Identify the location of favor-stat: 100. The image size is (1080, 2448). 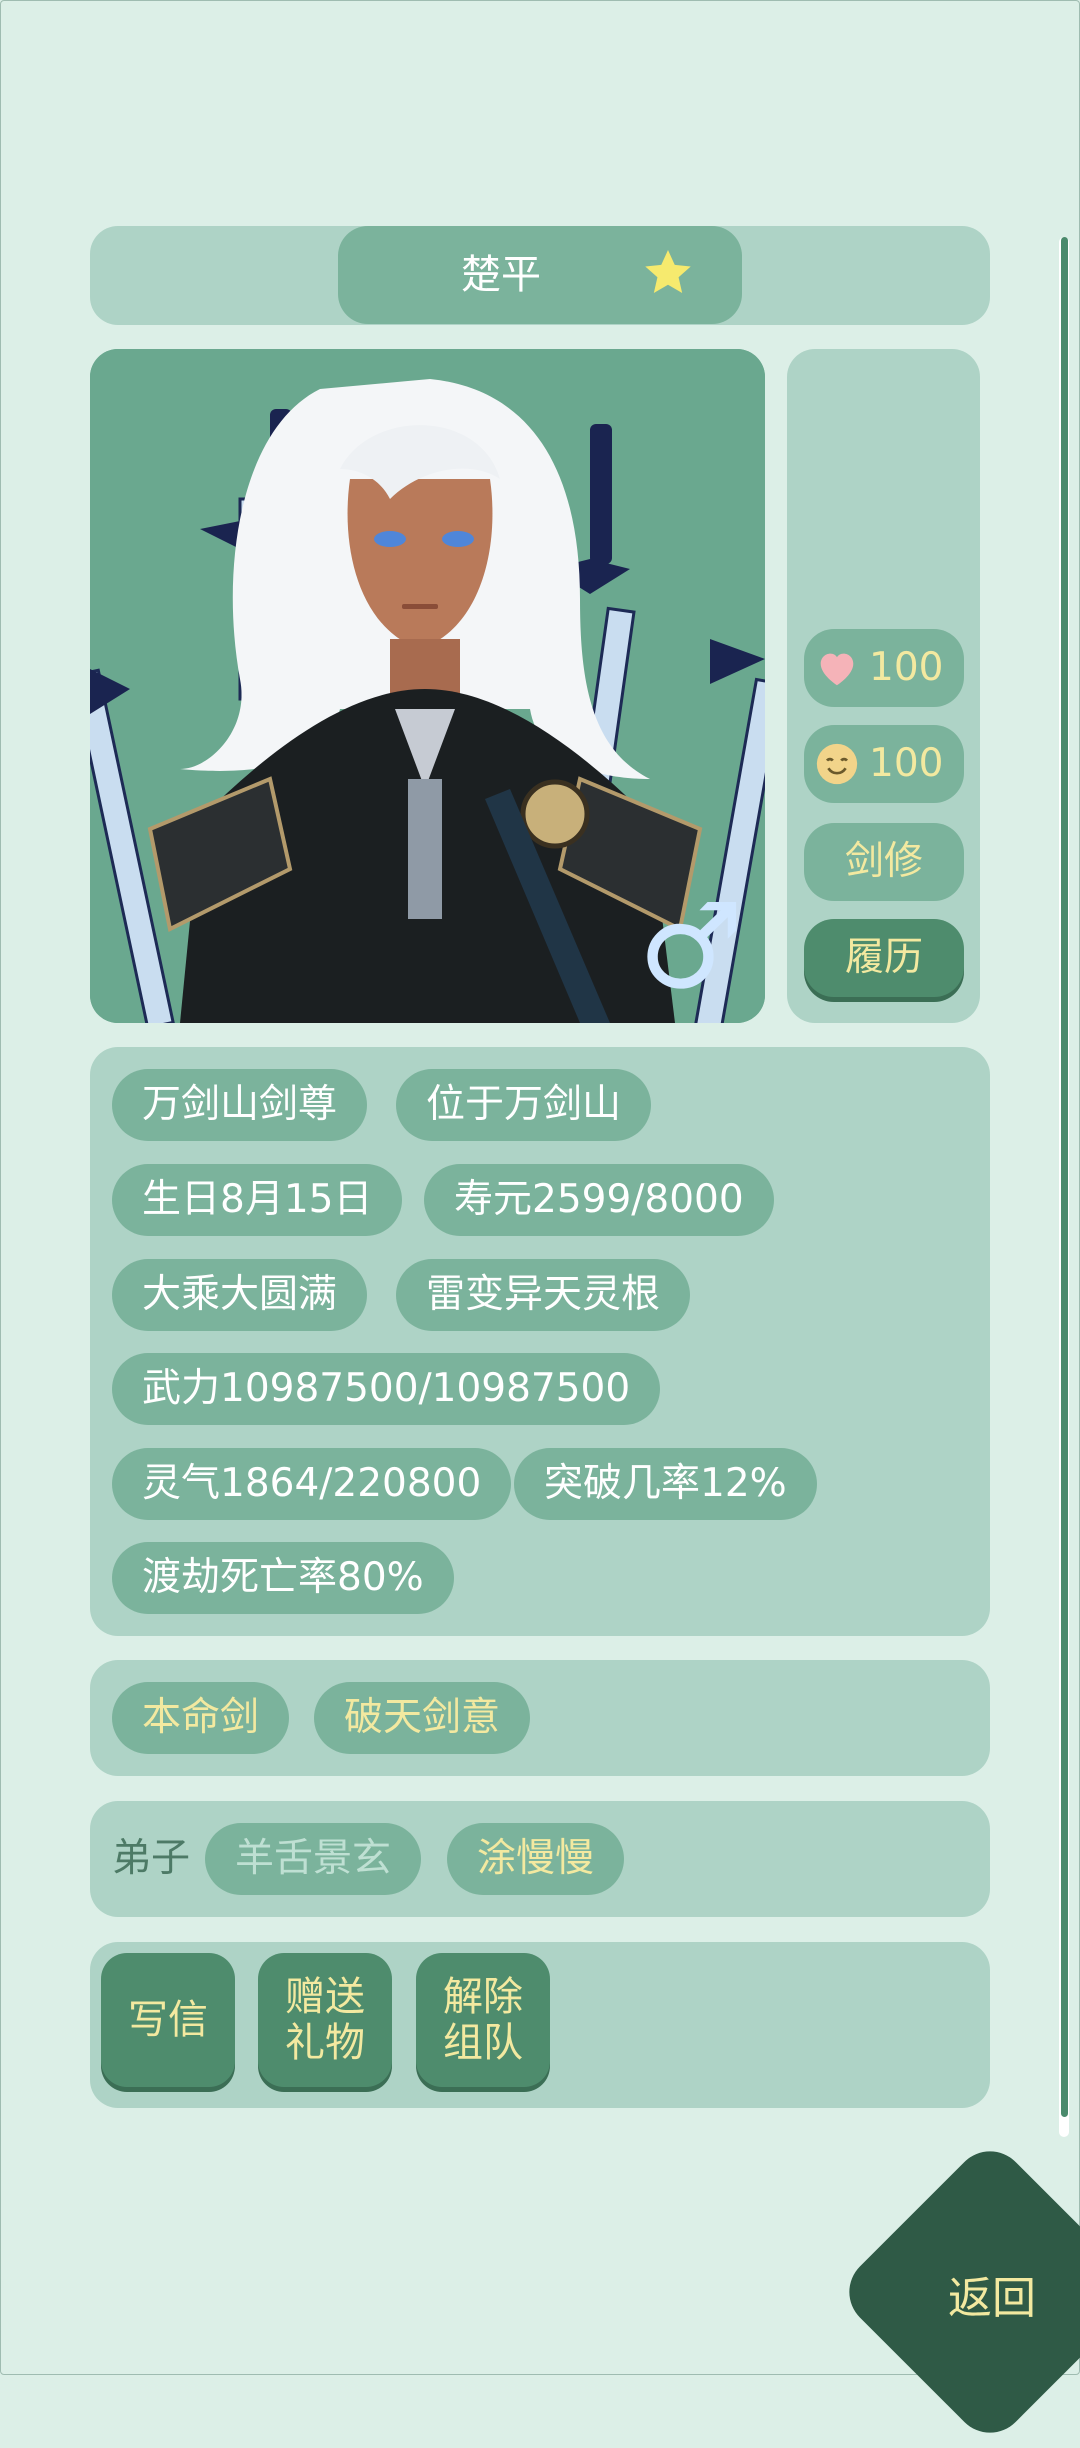
(884, 668).